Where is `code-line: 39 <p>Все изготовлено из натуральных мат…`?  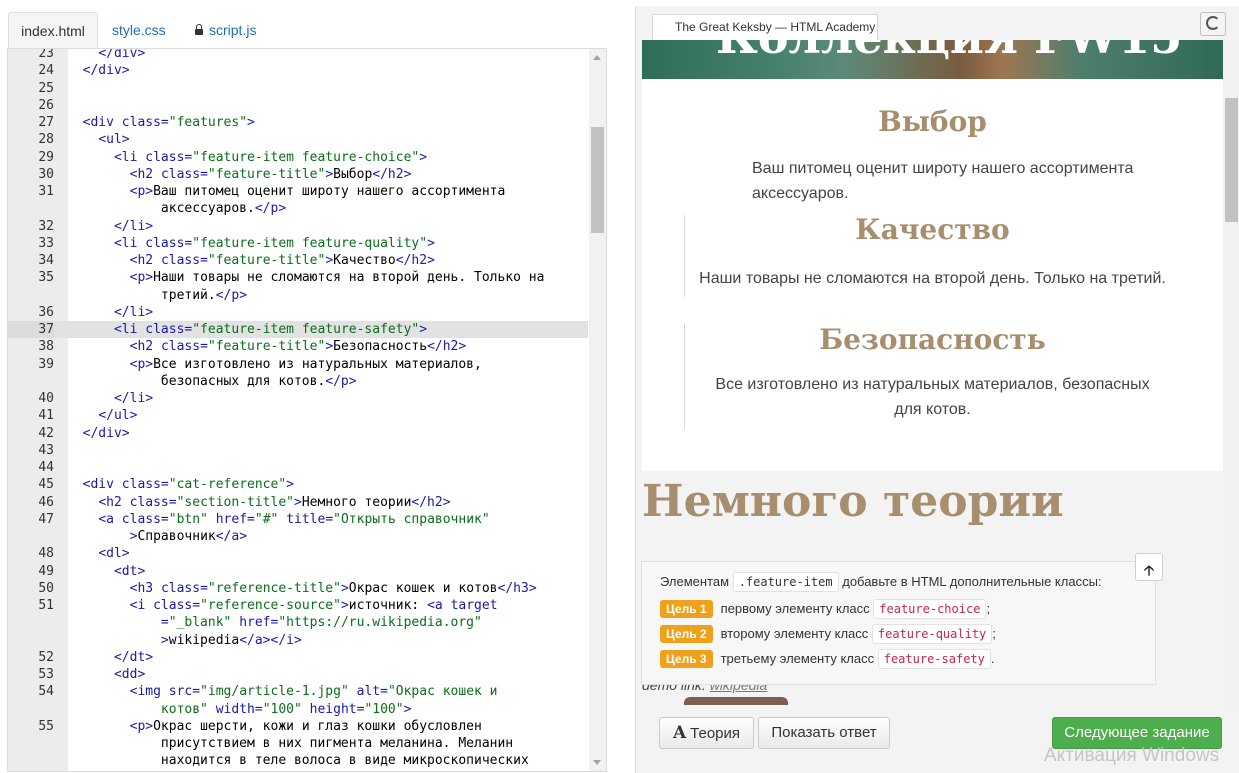 code-line: 39 <p>Все изготовлено из натуральных мат… is located at coordinates (298, 364).